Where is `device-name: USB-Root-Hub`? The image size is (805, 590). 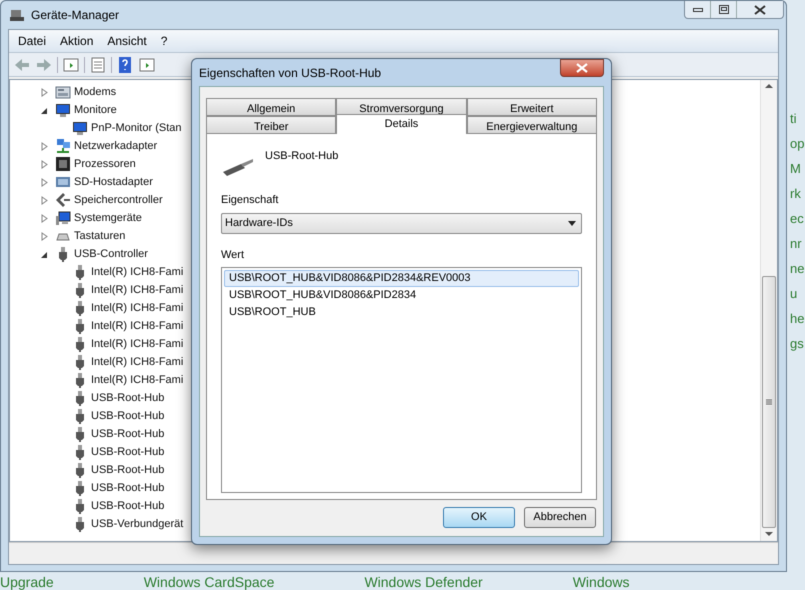 device-name: USB-Root-Hub is located at coordinates (301, 156).